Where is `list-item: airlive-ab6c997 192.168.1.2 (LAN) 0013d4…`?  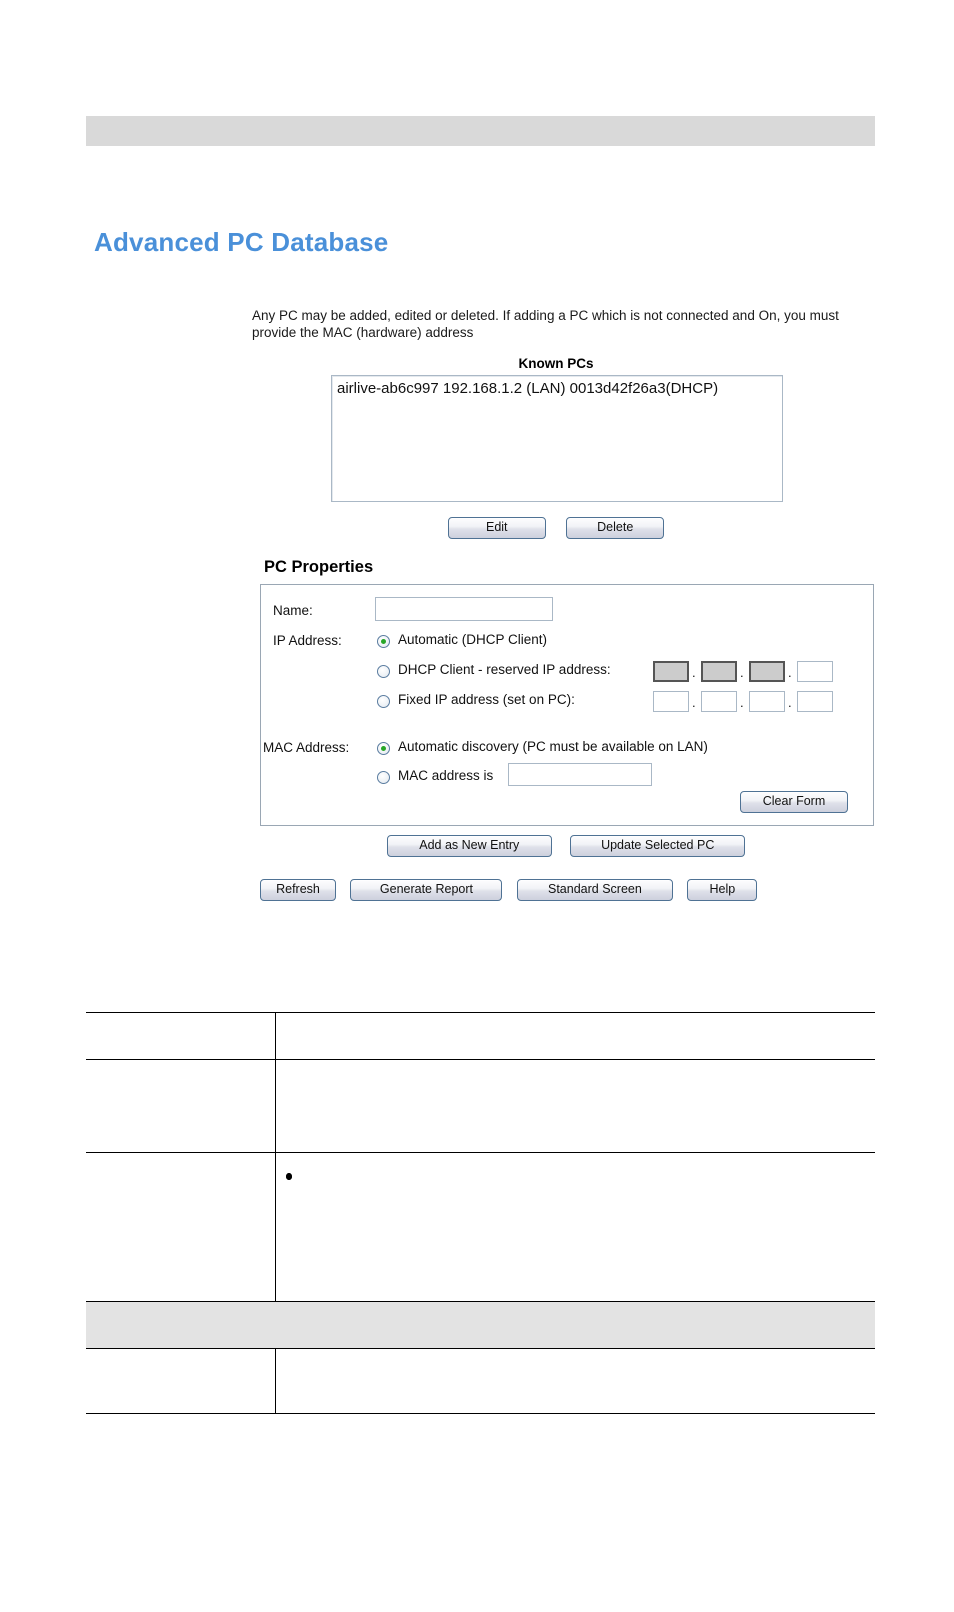 list-item: airlive-ab6c997 192.168.1.2 (LAN) 0013d4… is located at coordinates (557, 387).